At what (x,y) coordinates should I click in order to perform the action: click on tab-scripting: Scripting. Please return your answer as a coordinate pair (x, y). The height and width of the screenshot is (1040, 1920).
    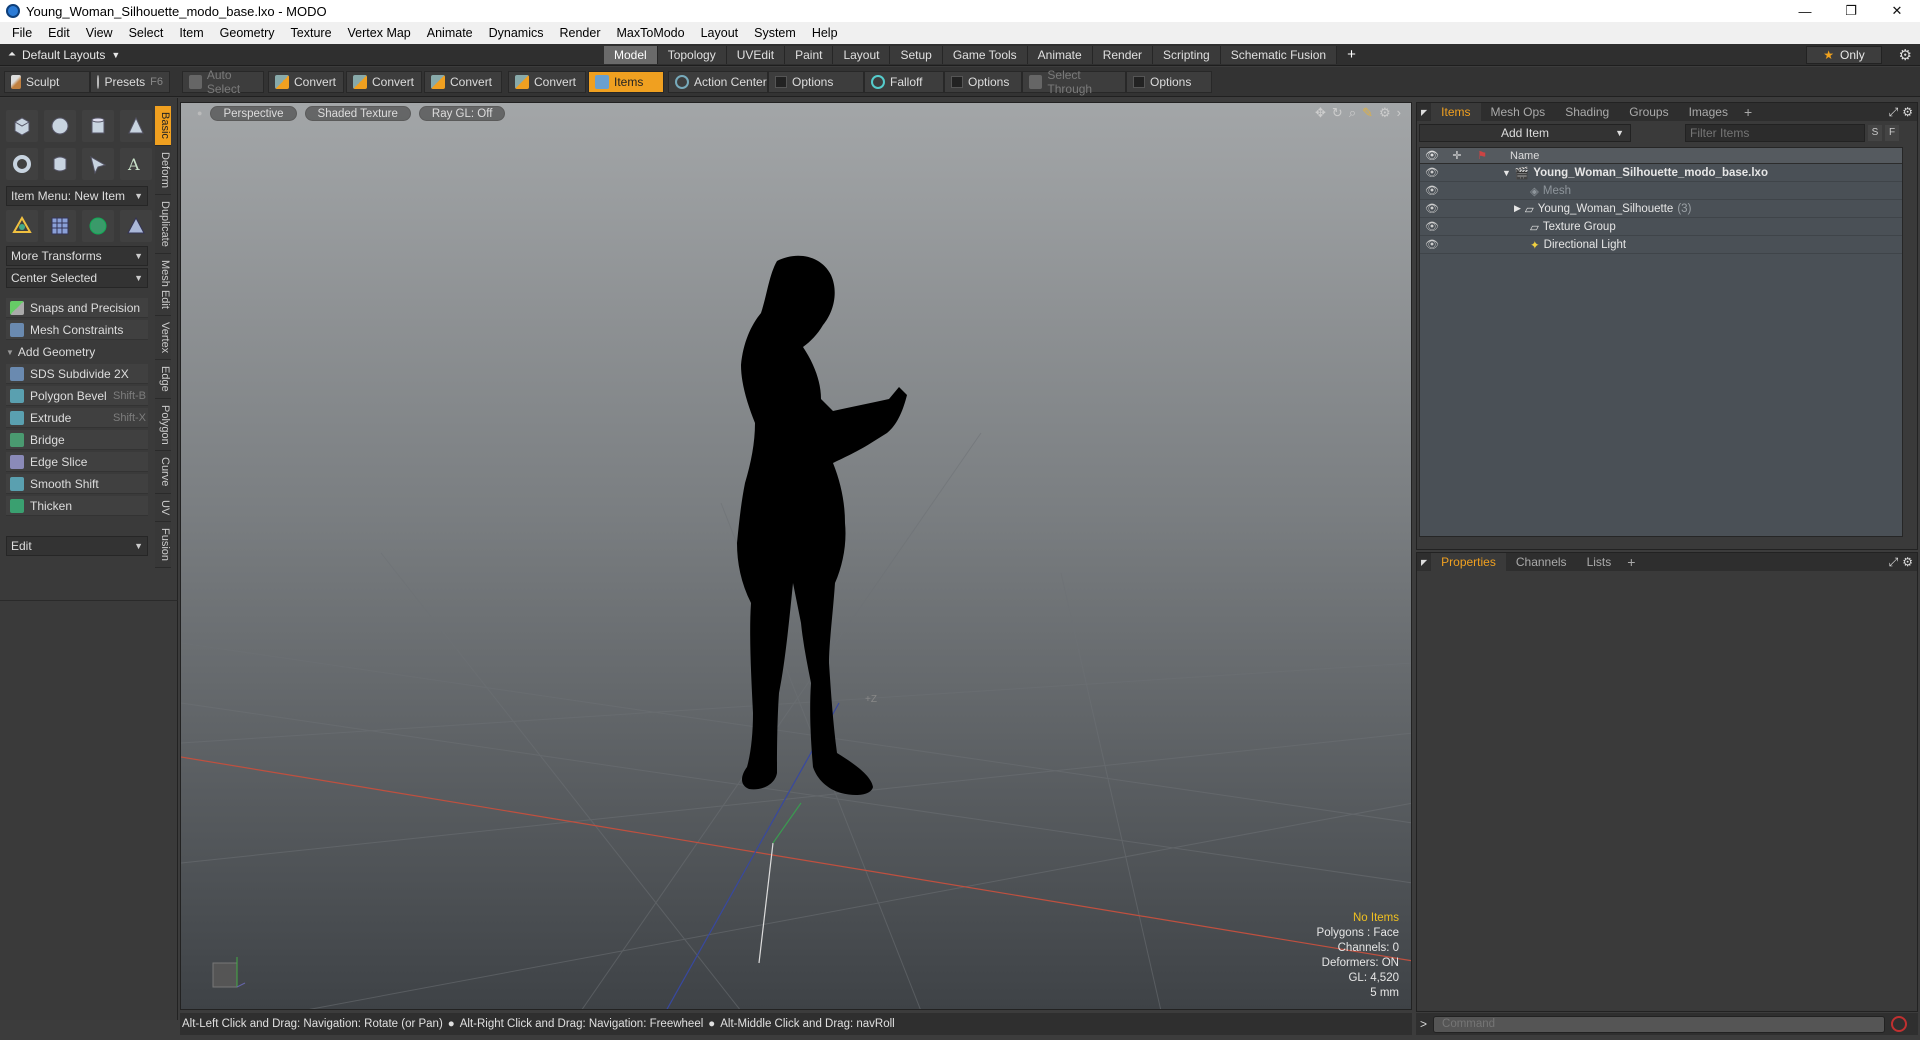
    Looking at the image, I should click on (1187, 55).